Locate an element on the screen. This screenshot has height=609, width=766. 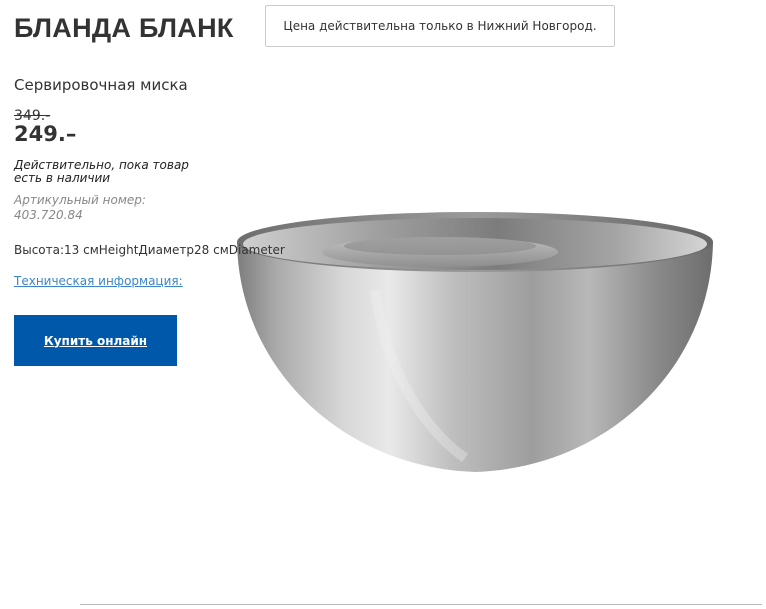
divider is located at coordinates (421, 604).